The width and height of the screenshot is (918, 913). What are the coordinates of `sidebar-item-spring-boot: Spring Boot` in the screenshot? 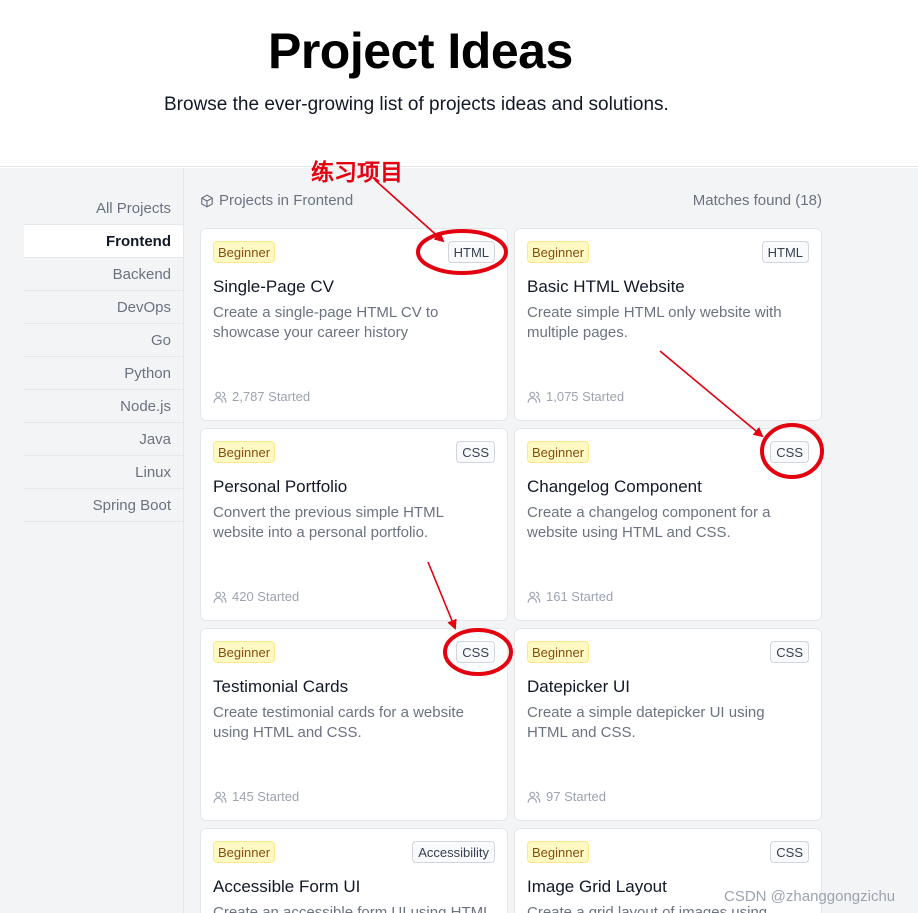 It's located at (103, 505).